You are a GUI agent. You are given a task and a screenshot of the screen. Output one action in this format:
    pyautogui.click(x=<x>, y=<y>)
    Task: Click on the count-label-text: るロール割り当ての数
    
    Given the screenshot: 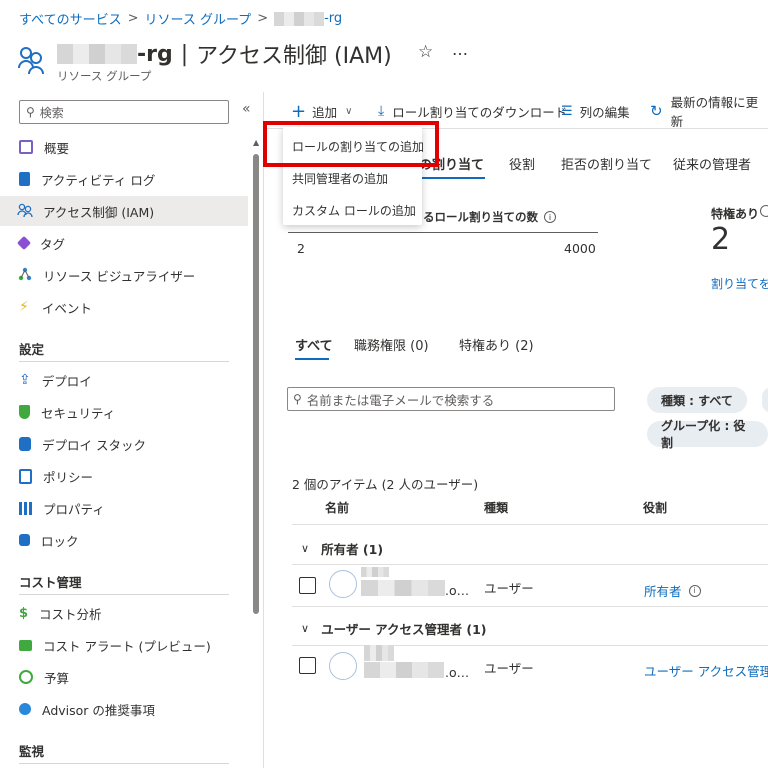 What is the action you would take?
    pyautogui.click(x=480, y=217)
    